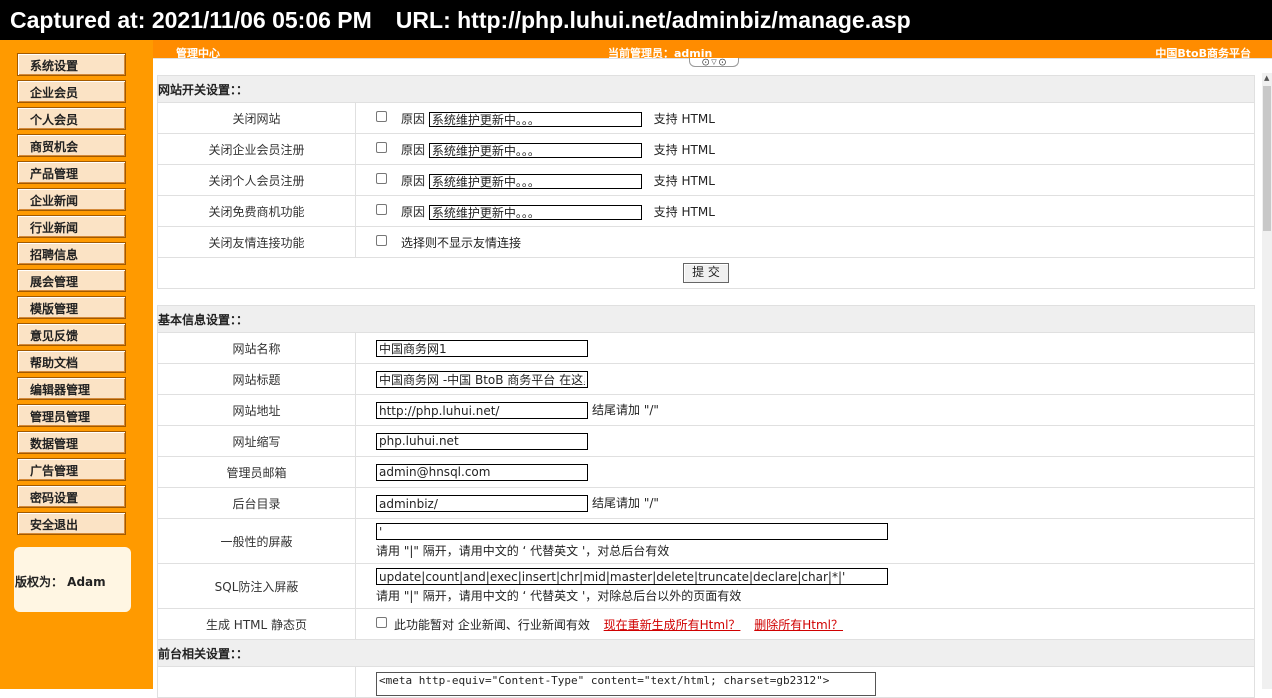 The height and width of the screenshot is (698, 1272). I want to click on general-filter-hint: 请用 "|" 隔开，请用中文的 ‘ 代替英文 '，对总后台有效, so click(523, 551).